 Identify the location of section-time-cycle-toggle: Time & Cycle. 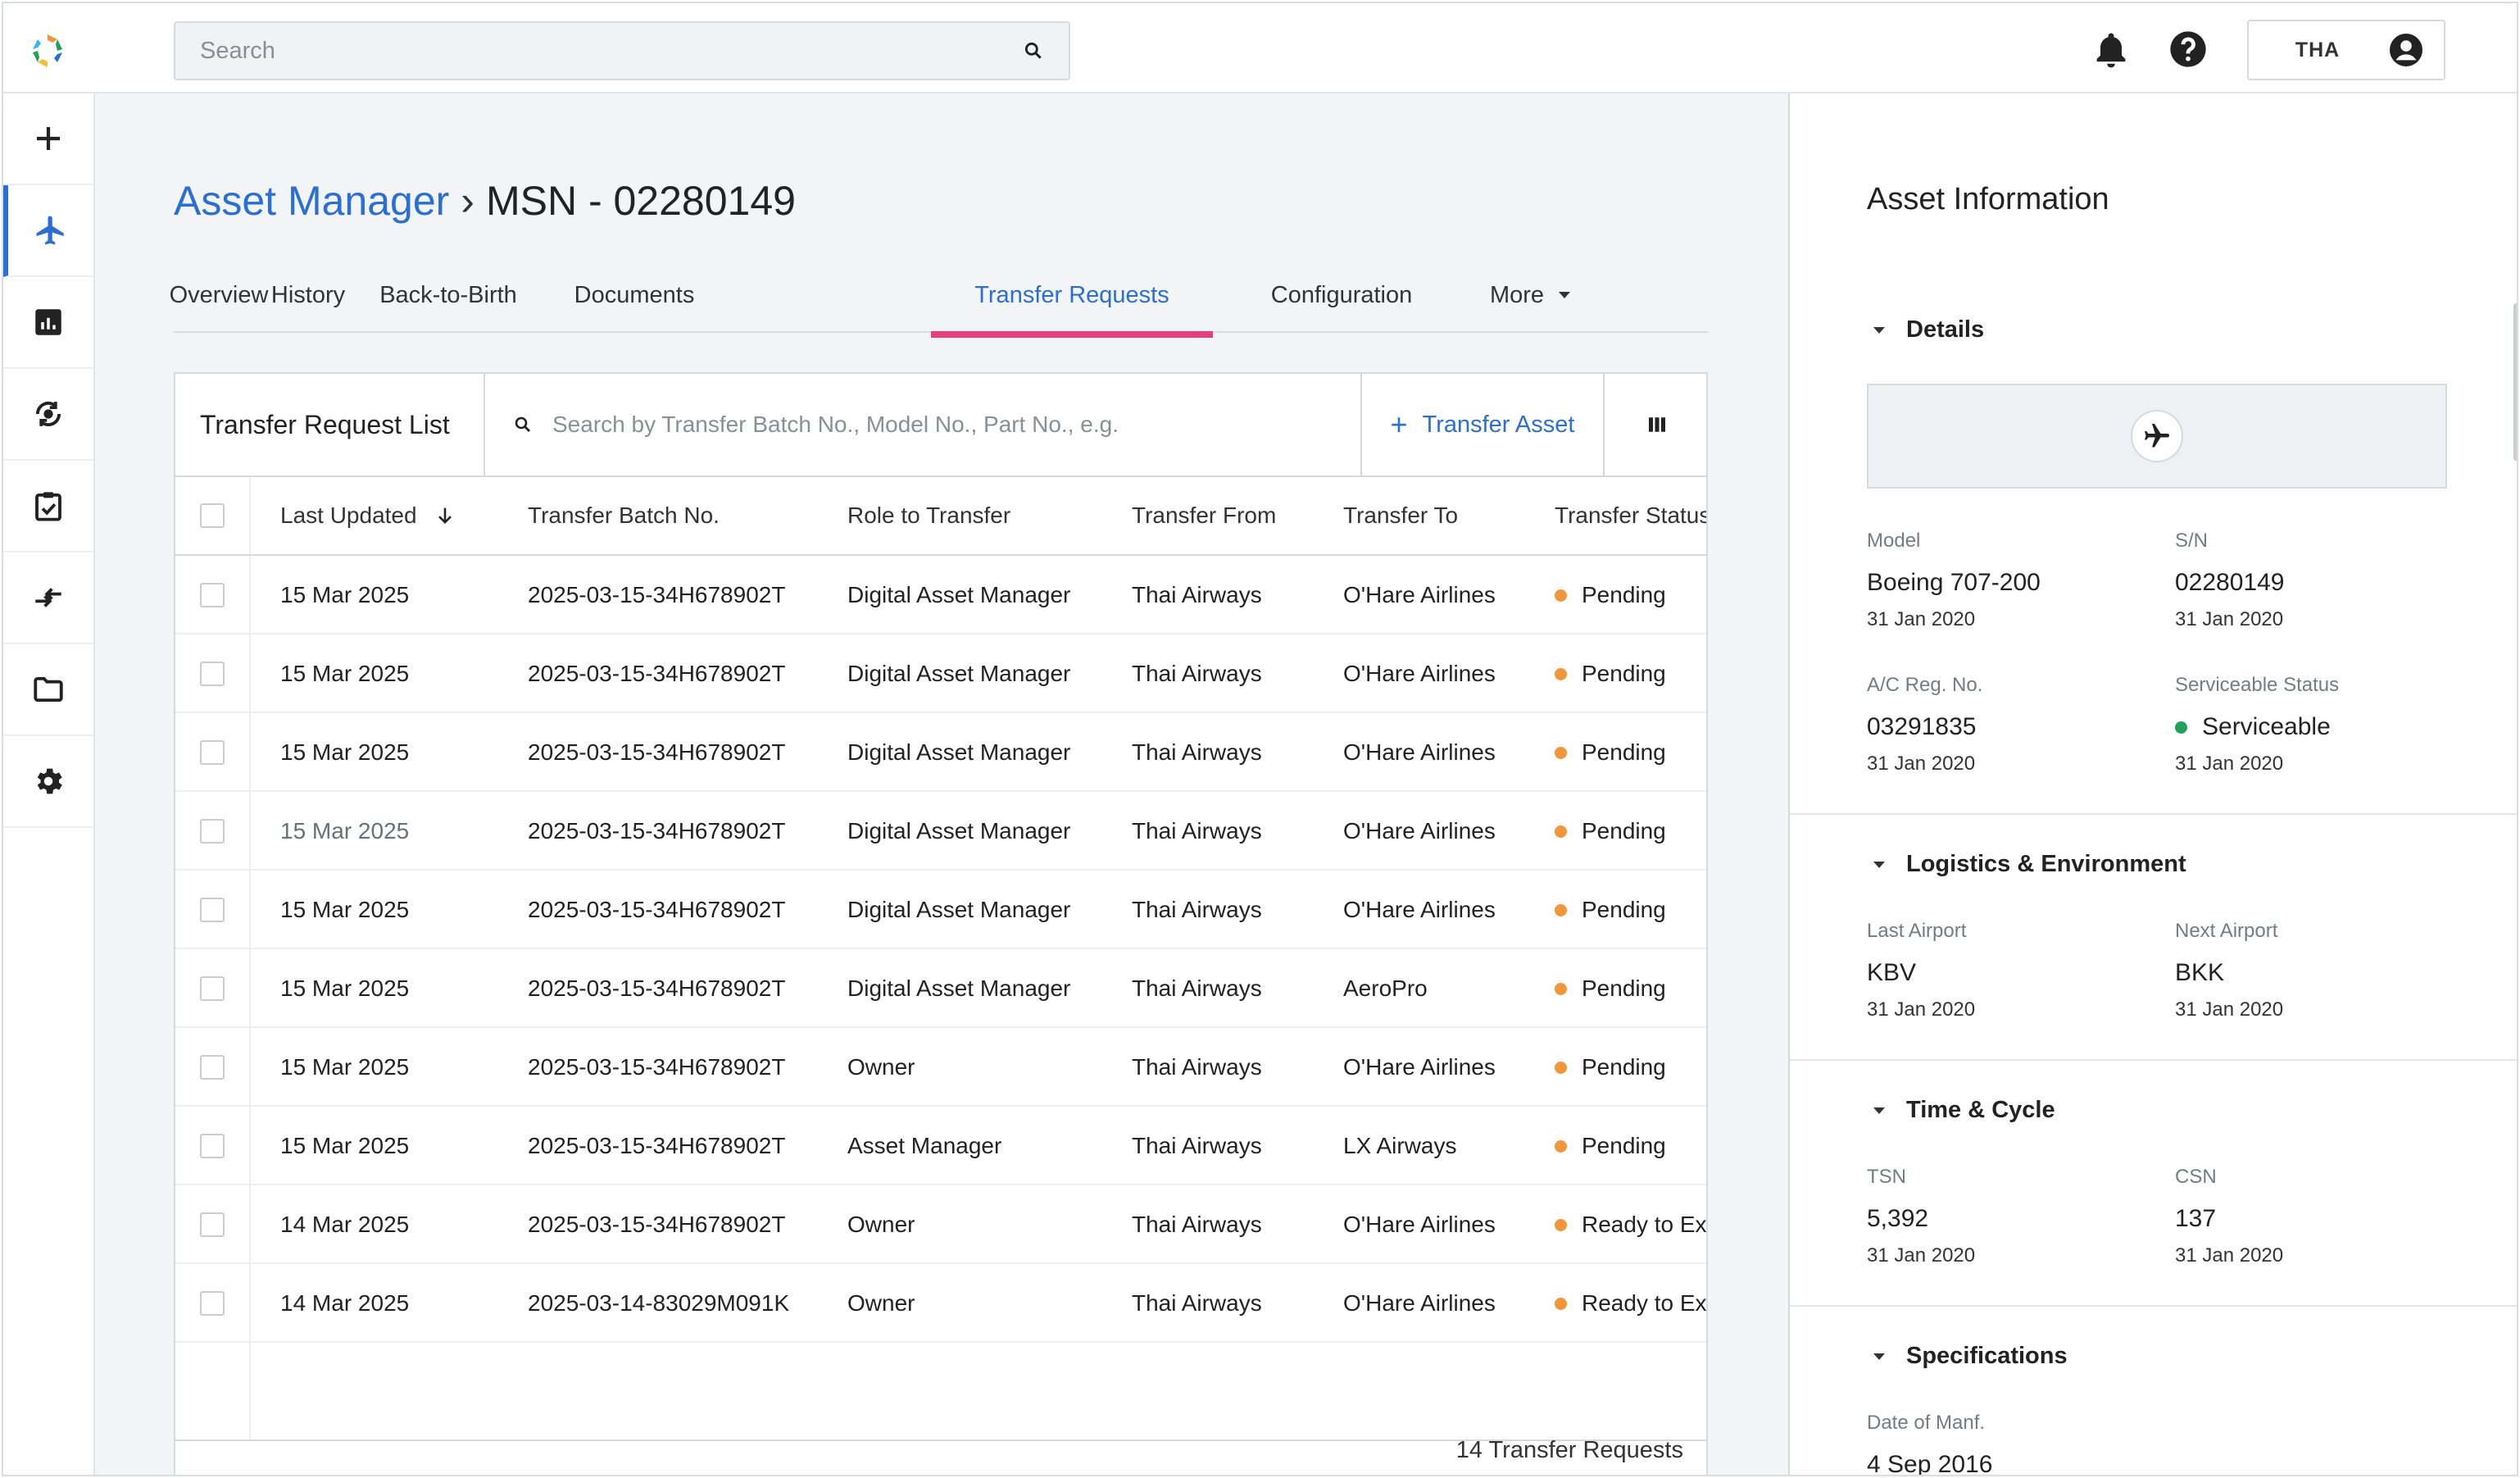
(1961, 1111).